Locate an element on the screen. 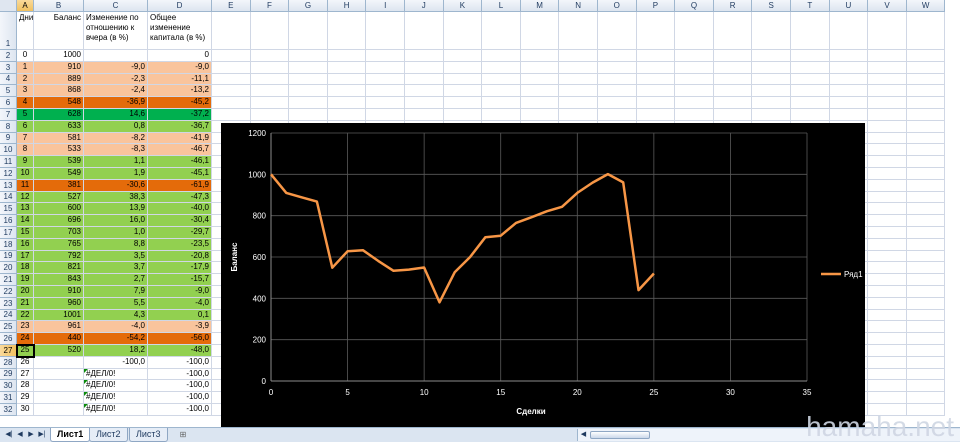 The width and height of the screenshot is (960, 442). balance-cell: 1000 is located at coordinates (59, 56).